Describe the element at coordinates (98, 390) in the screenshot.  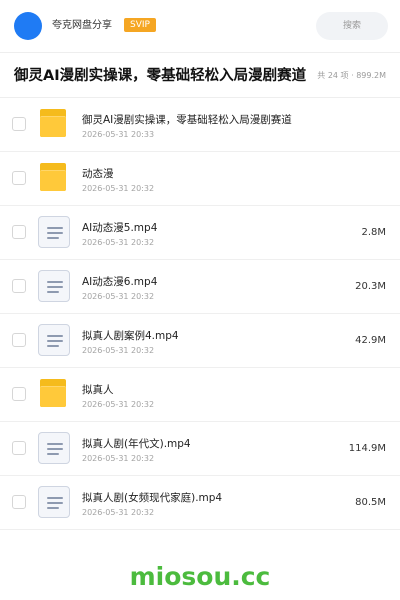
I see `file-name: 拟真人` at that location.